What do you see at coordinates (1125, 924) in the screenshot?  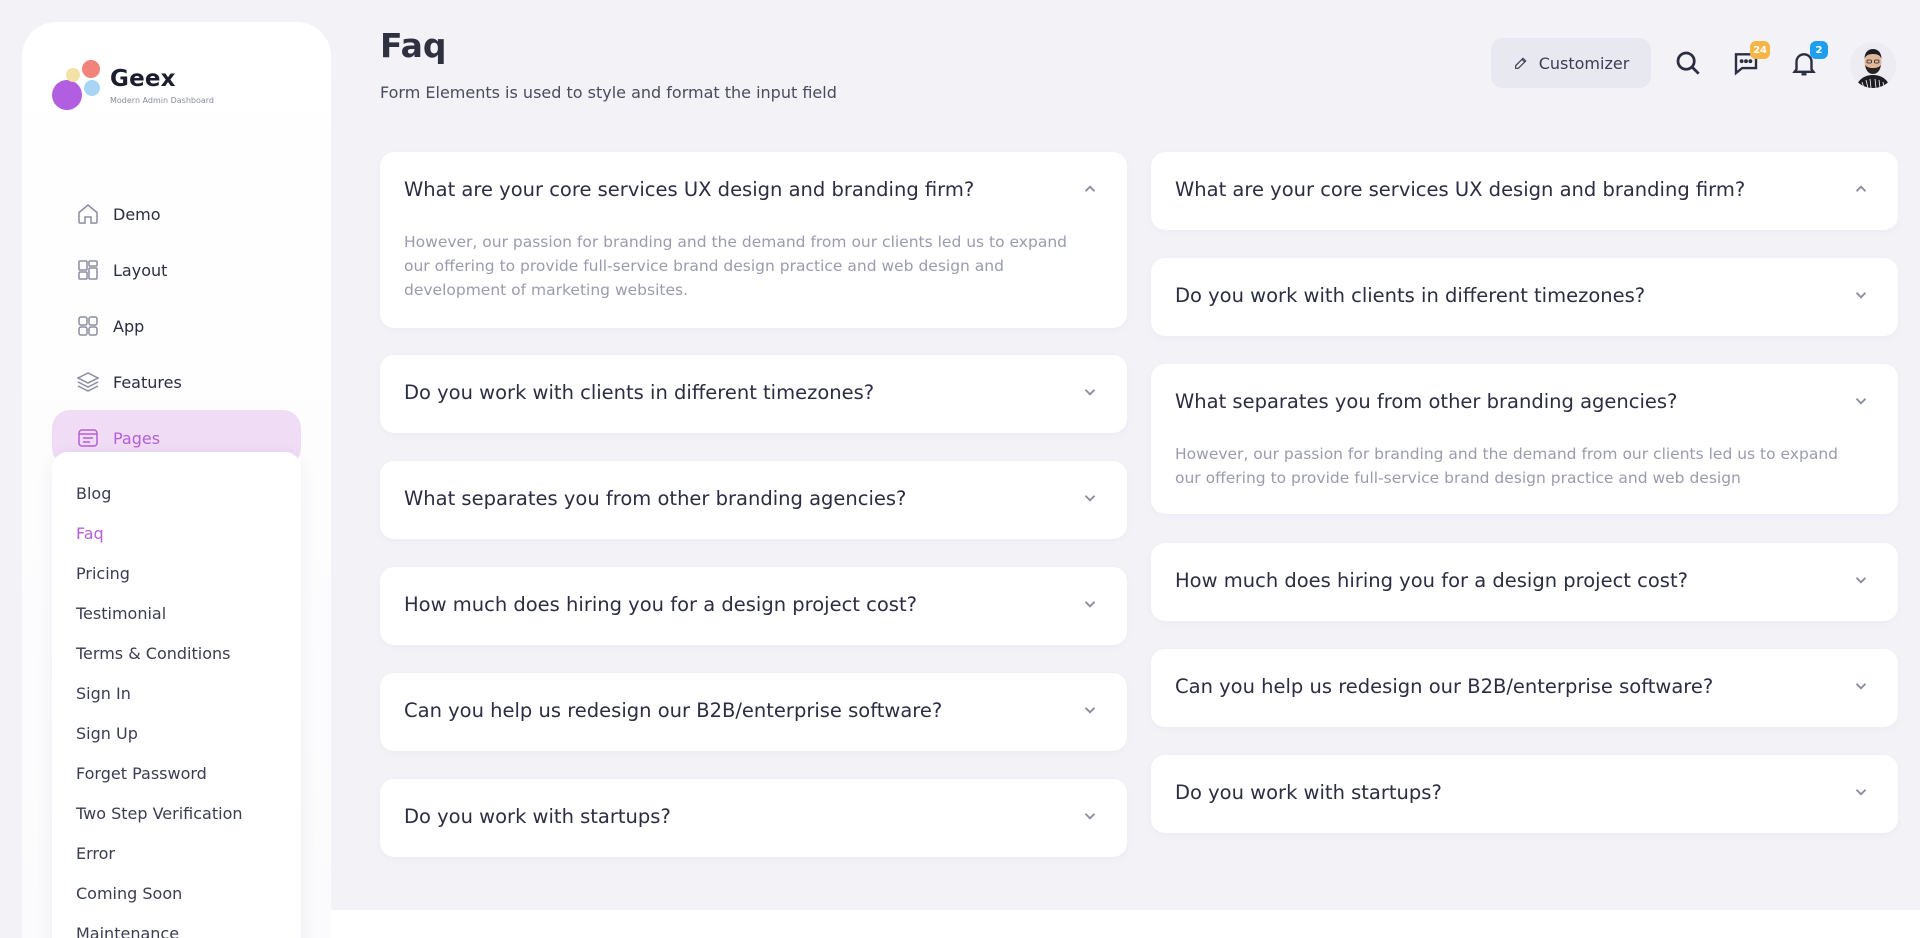 I see `footer-area` at bounding box center [1125, 924].